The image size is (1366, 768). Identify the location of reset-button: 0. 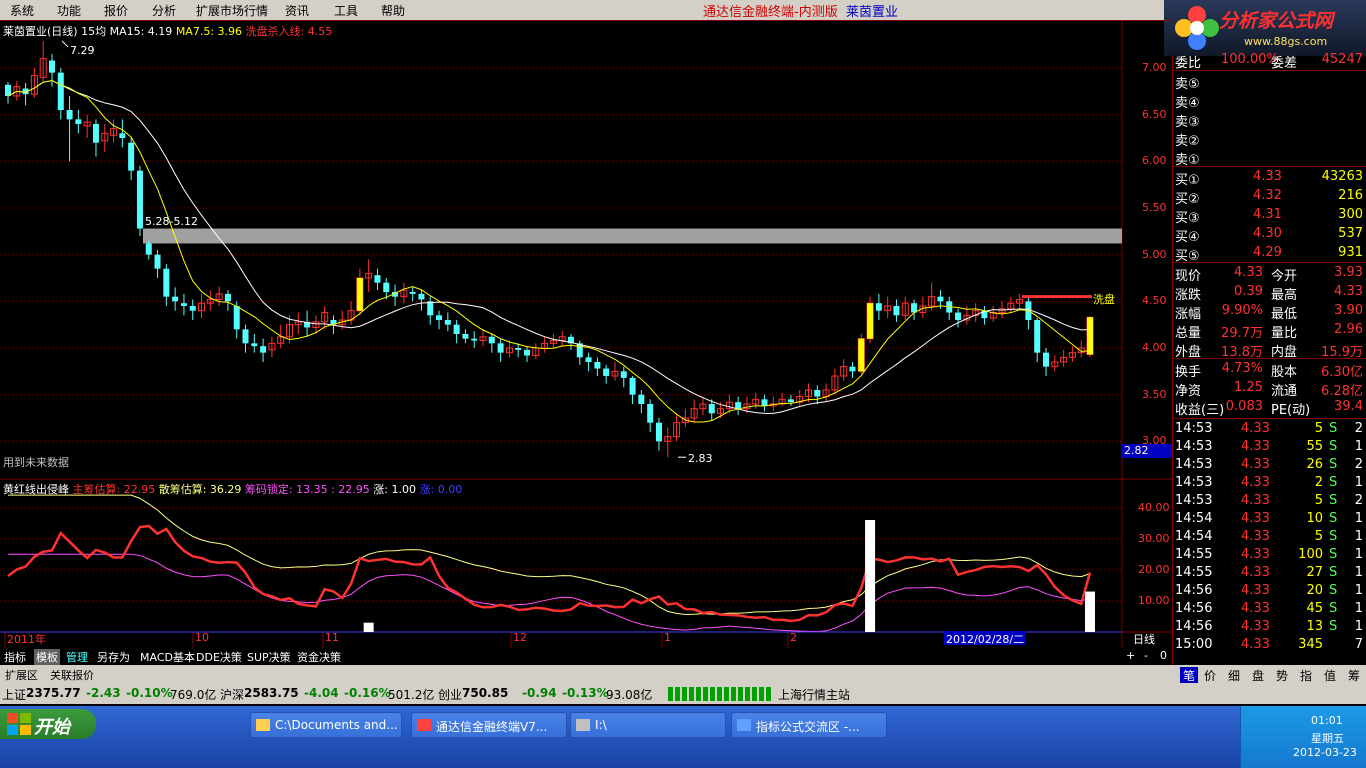
(1163, 655).